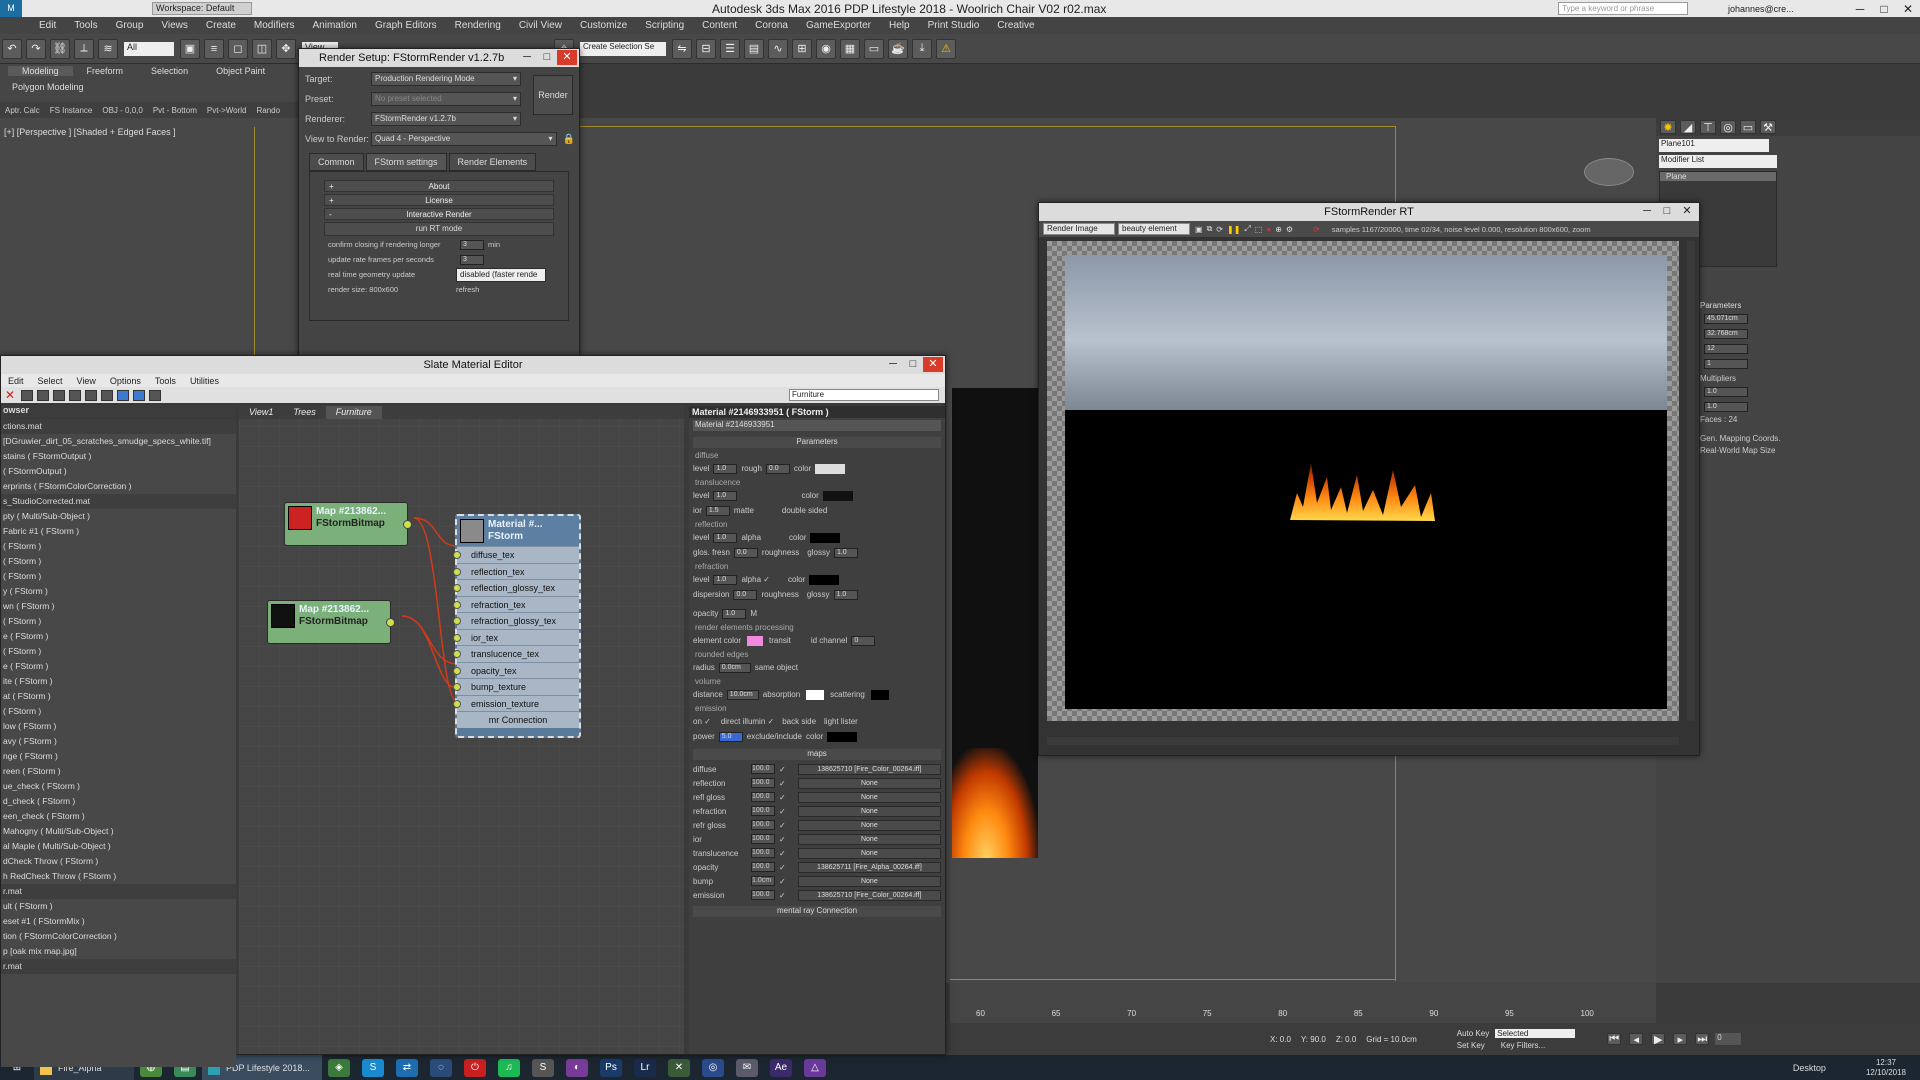 The height and width of the screenshot is (1080, 1920). What do you see at coordinates (118, 906) in the screenshot?
I see `browser-item: ult ( FStorm )` at bounding box center [118, 906].